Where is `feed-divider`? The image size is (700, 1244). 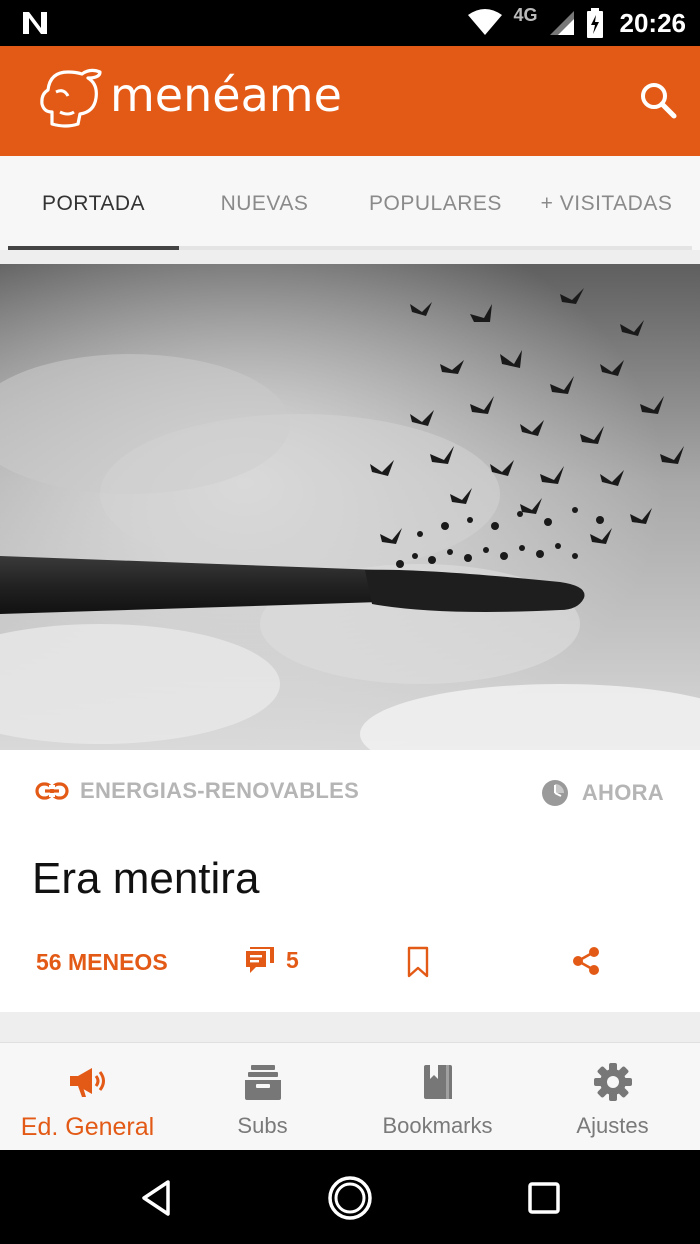
feed-divider is located at coordinates (350, 1027).